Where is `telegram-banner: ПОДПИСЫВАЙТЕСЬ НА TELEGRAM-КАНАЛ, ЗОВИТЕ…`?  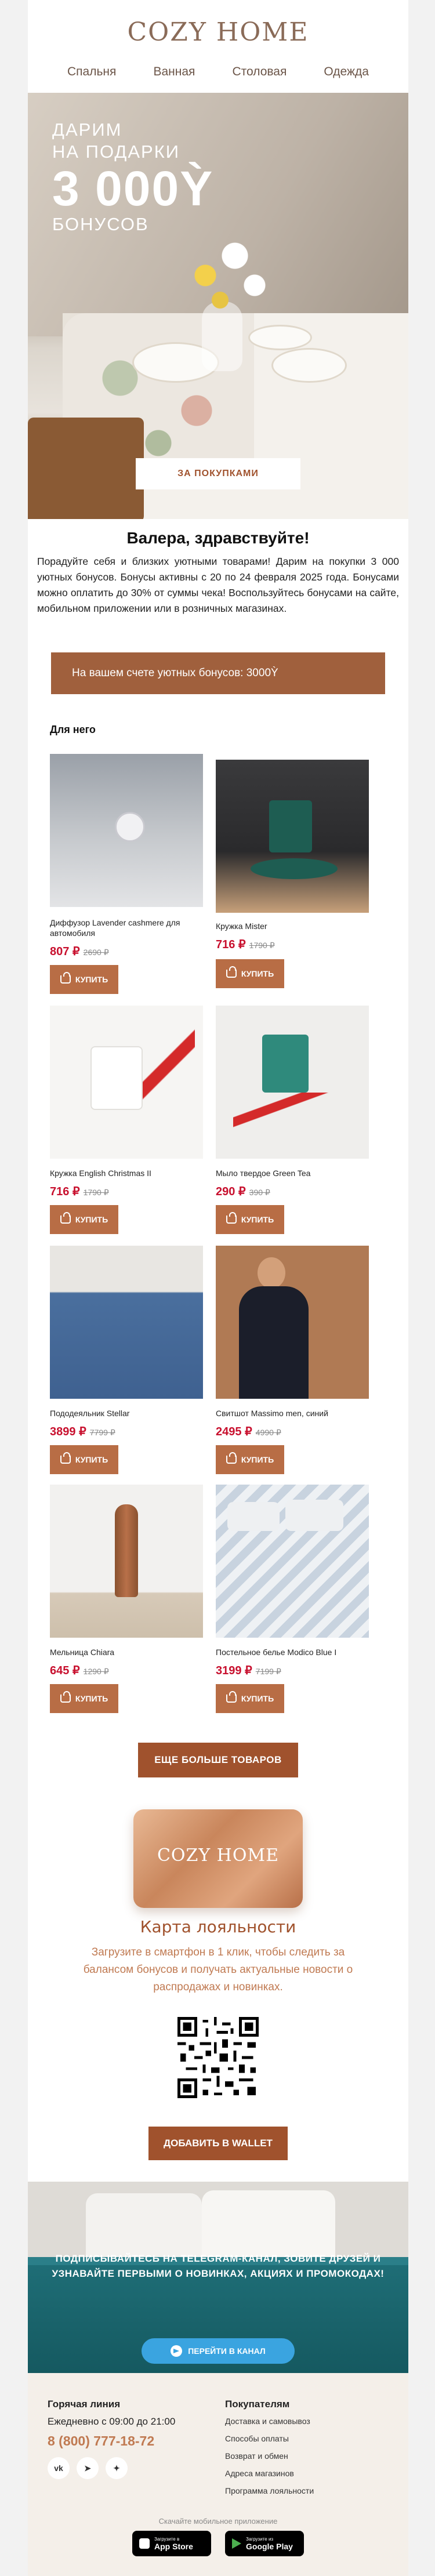 telegram-banner: ПОДПИСЫВАЙТЕСЬ НА TELEGRAM-КАНАЛ, ЗОВИТЕ… is located at coordinates (218, 2277).